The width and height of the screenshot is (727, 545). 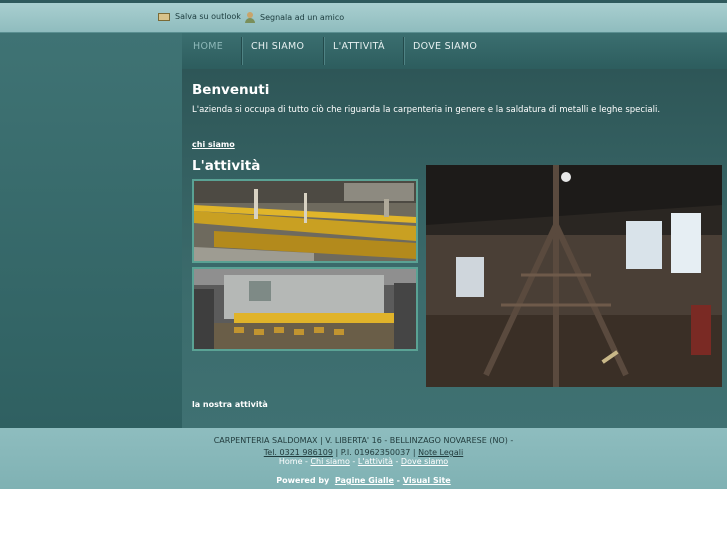 What do you see at coordinates (375, 461) in the screenshot?
I see `footer-nav-attivita: L'attività` at bounding box center [375, 461].